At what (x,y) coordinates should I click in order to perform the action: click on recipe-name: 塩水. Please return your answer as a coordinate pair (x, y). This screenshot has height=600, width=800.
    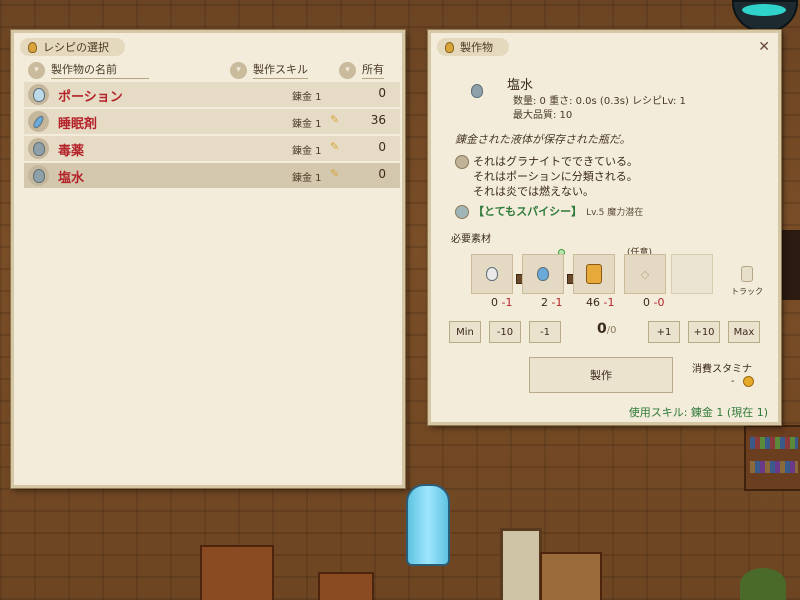
    Looking at the image, I should click on (71, 178).